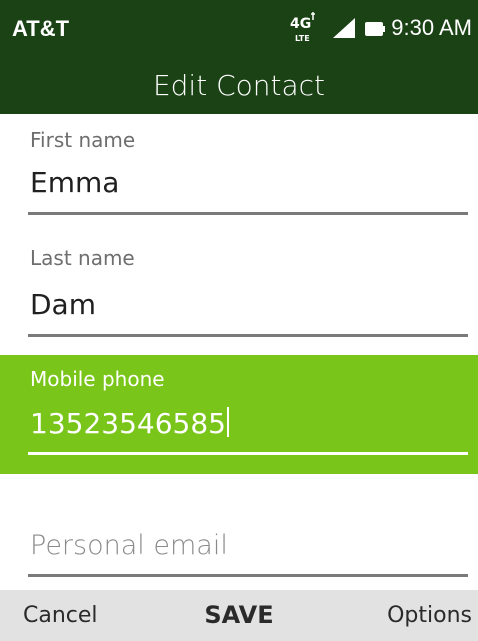 This screenshot has width=478, height=641. I want to click on clock: 9:30 AM, so click(431, 27).